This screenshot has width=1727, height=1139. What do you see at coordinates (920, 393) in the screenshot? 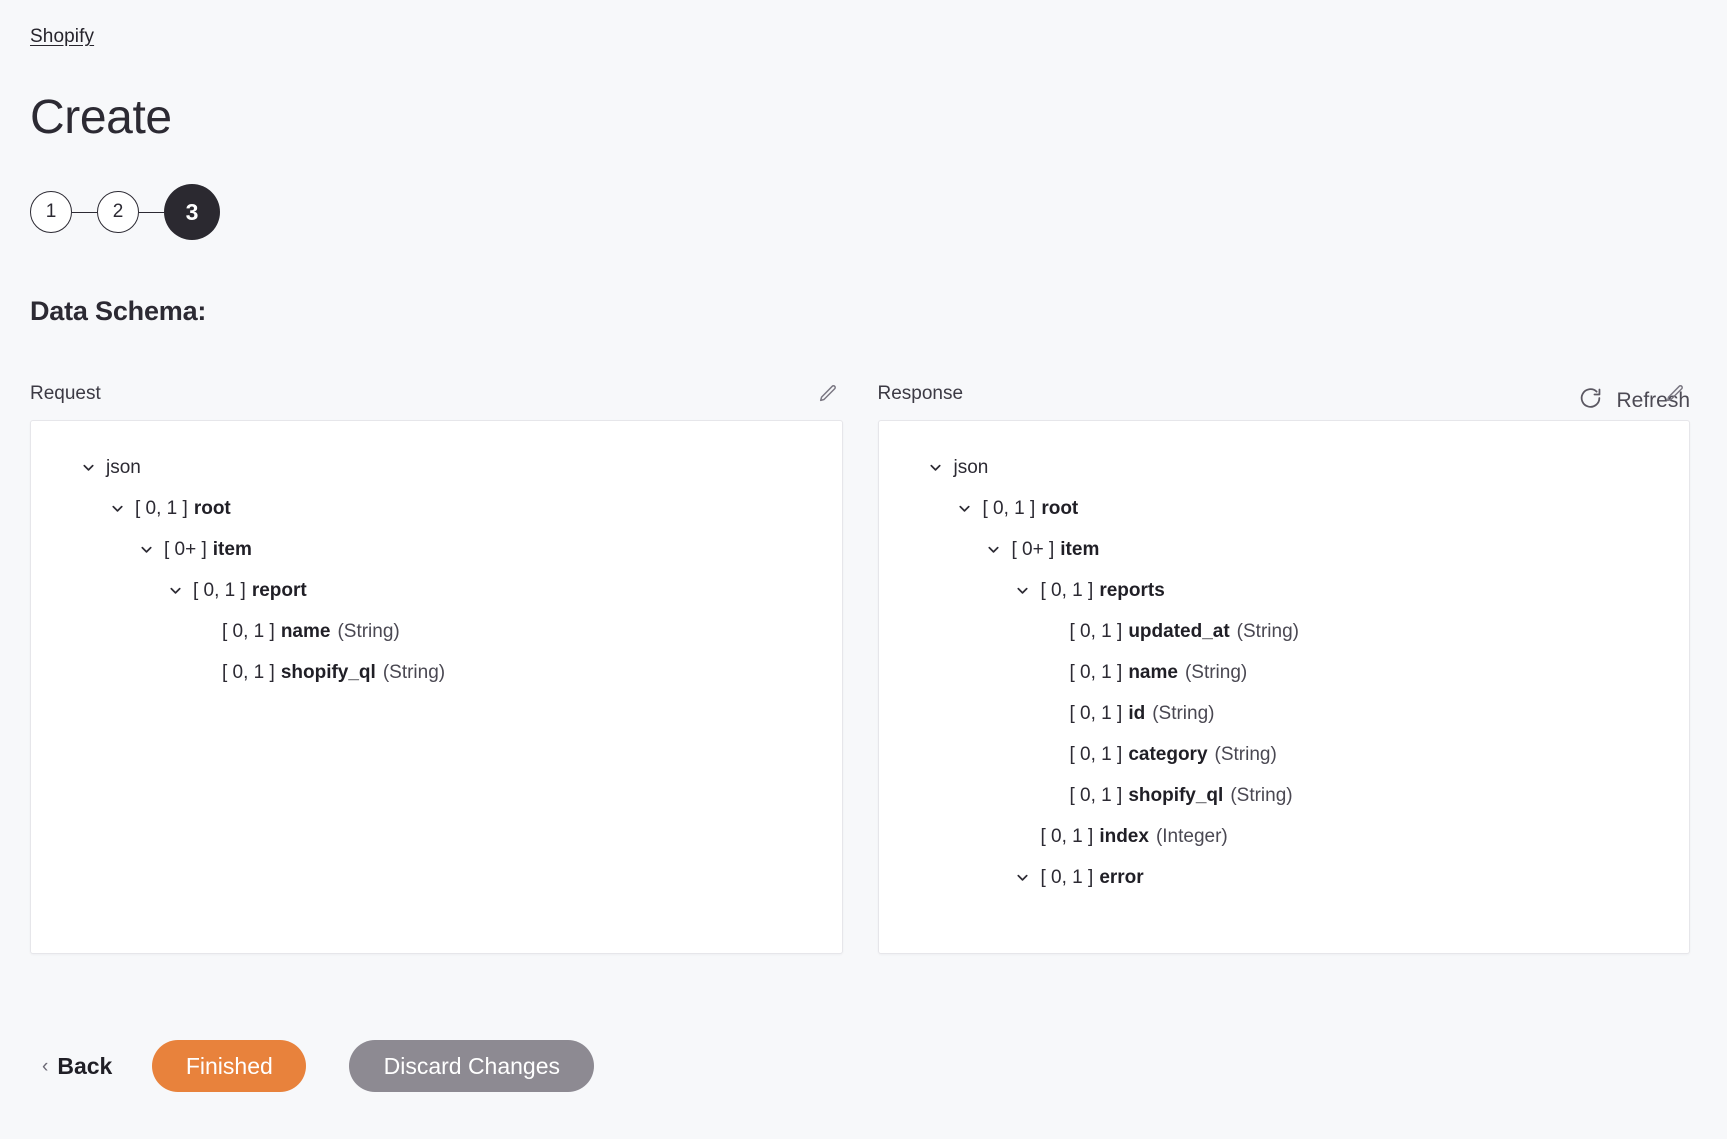
I see `response-label: Response` at bounding box center [920, 393].